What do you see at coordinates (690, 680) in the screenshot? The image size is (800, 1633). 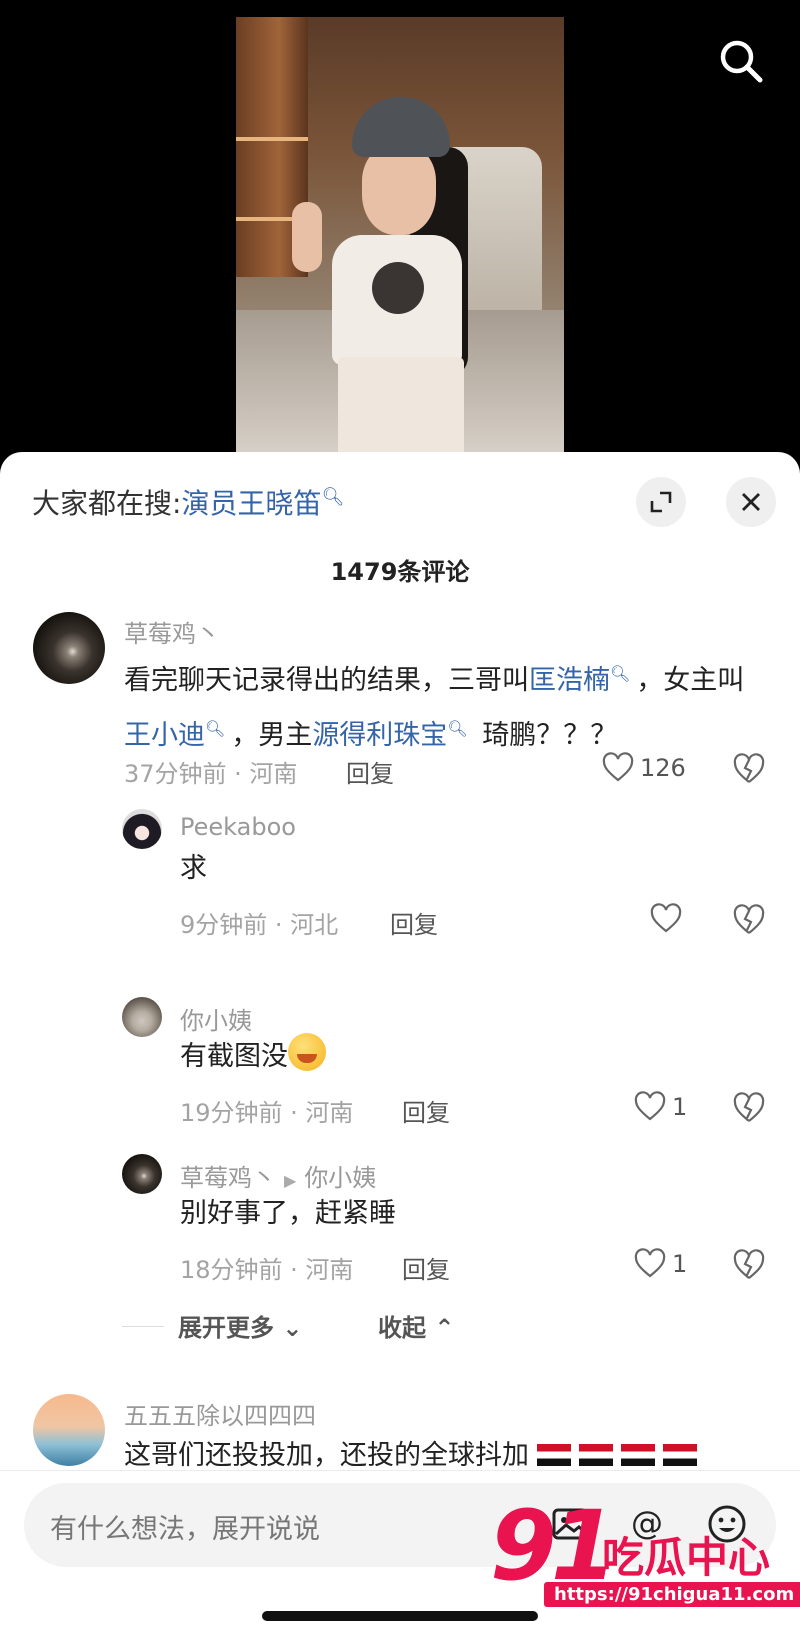 I see `text-segment: ，女主叫` at bounding box center [690, 680].